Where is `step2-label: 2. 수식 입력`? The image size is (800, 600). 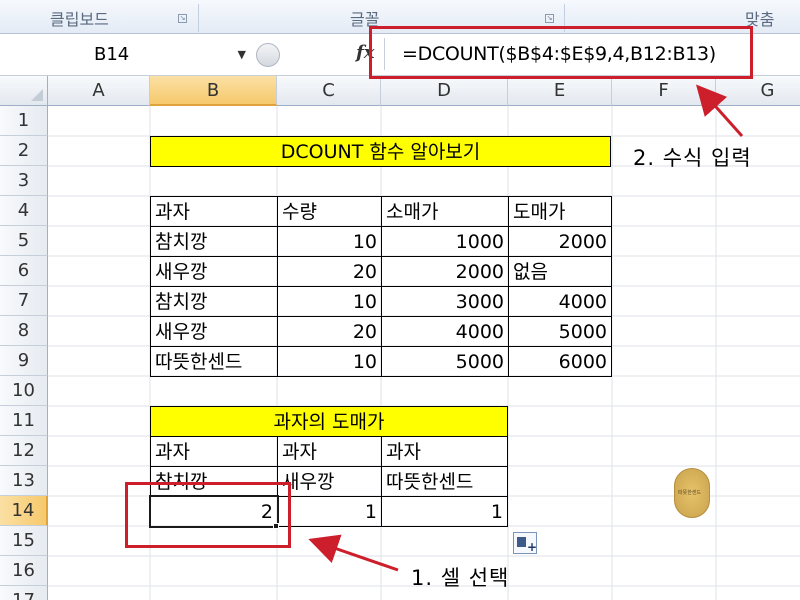
step2-label: 2. 수식 입력 is located at coordinates (692, 158).